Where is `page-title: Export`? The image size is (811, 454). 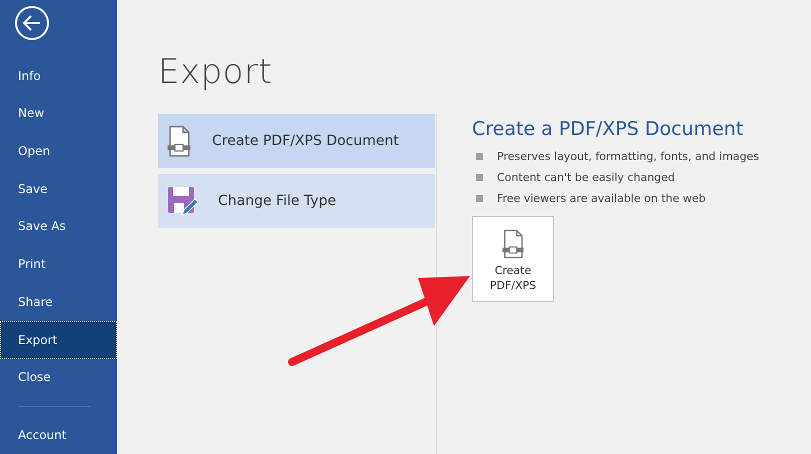 page-title: Export is located at coordinates (216, 73).